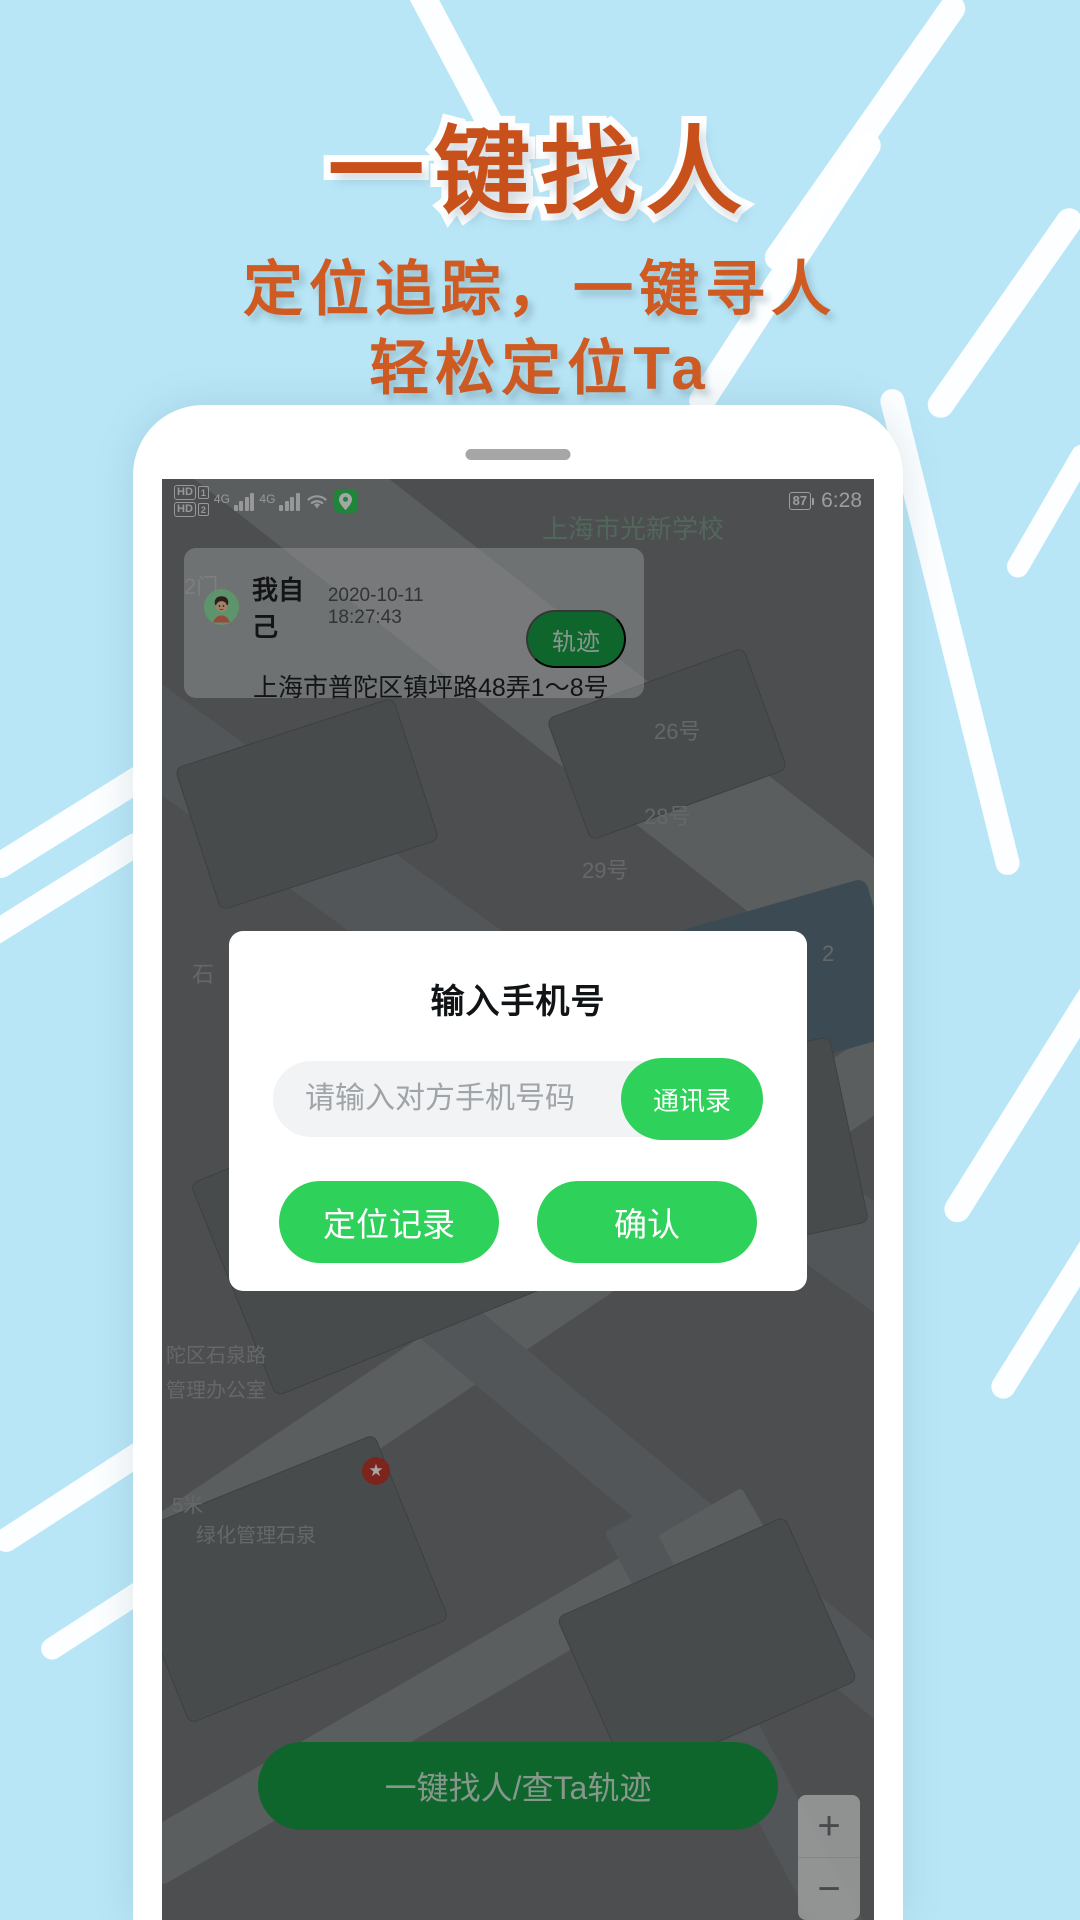  What do you see at coordinates (536, 172) in the screenshot?
I see `page-title: 一键找人` at bounding box center [536, 172].